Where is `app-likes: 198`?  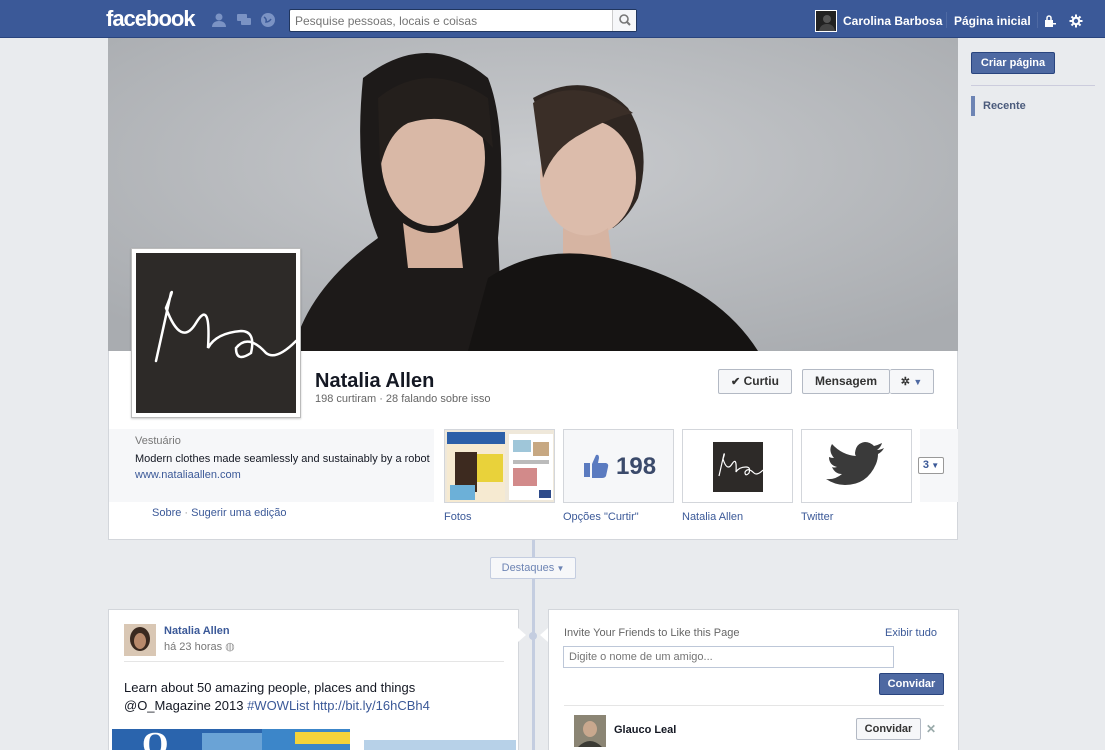 app-likes: 198 is located at coordinates (618, 466).